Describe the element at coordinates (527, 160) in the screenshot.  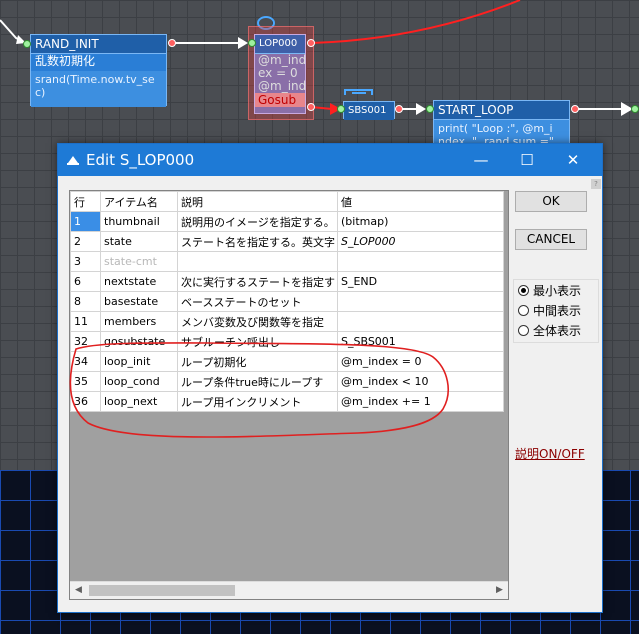
I see `maximize-button: ☐` at that location.